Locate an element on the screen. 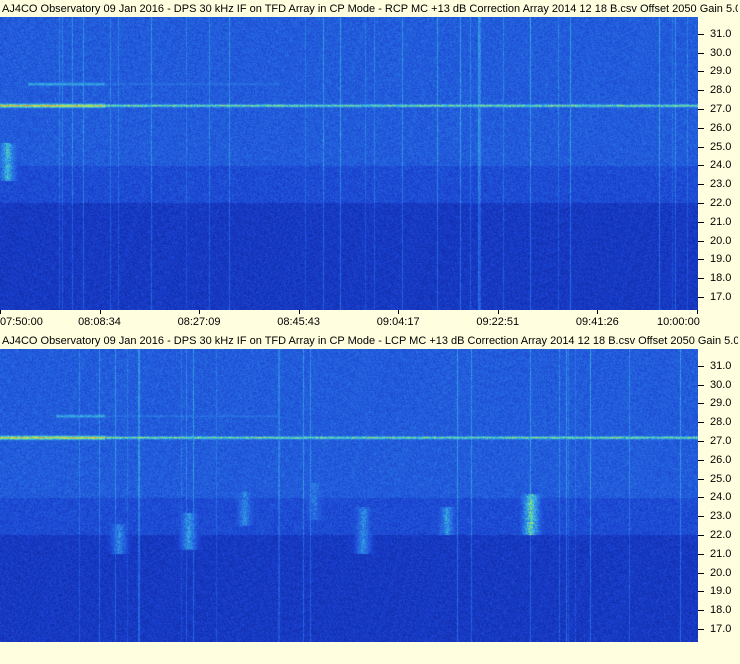  x-tick-label: 09:04:17 is located at coordinates (398, 322).